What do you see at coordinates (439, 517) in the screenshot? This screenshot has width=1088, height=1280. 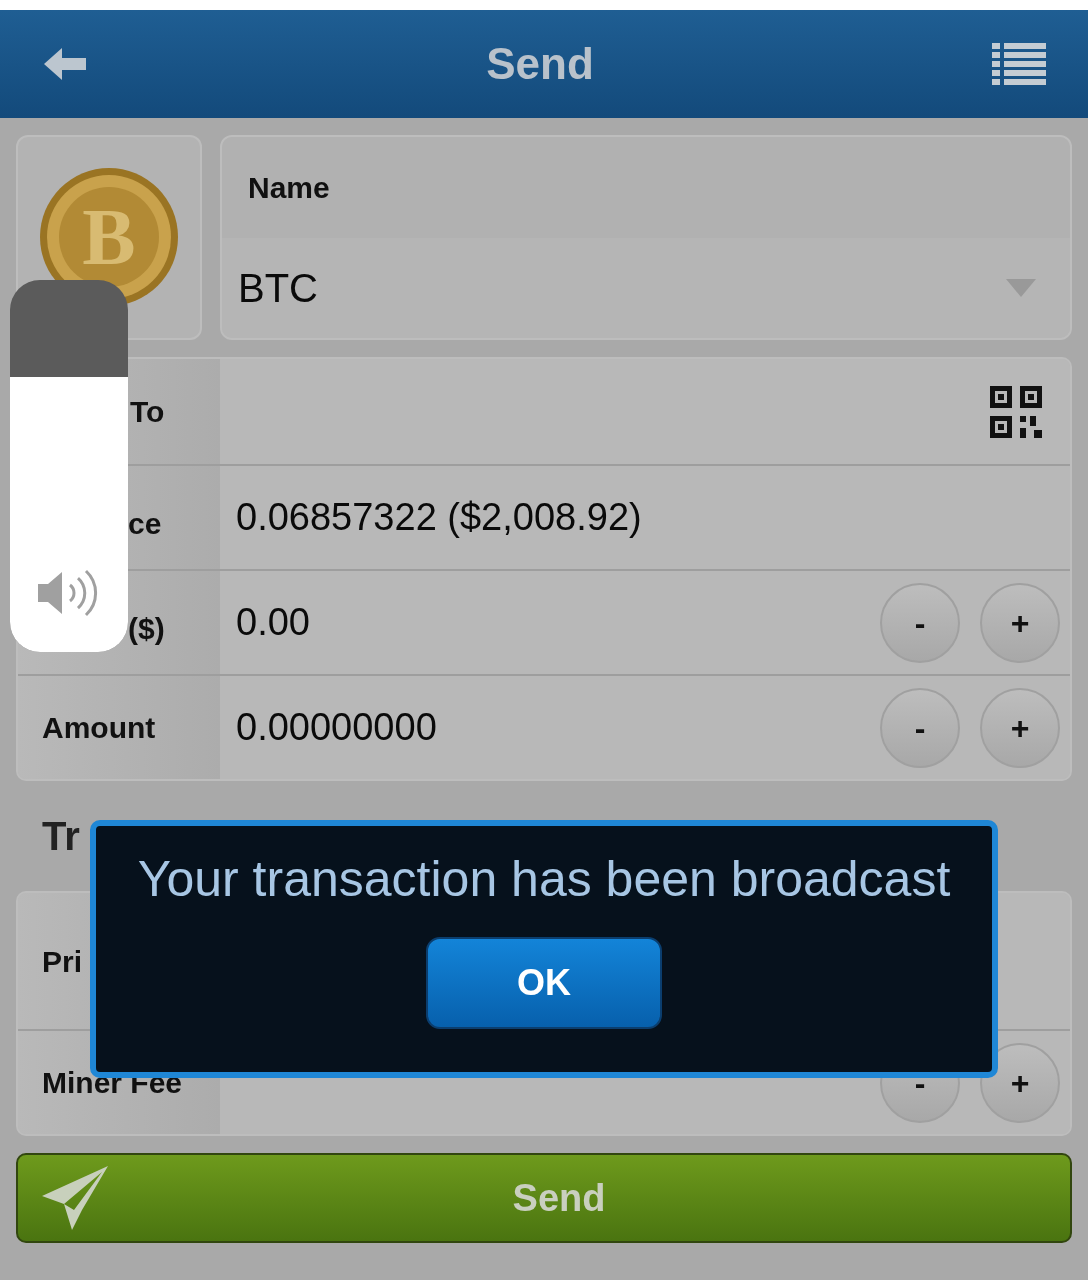 I see `field-value: 0.06857322 ($2,008.92)` at bounding box center [439, 517].